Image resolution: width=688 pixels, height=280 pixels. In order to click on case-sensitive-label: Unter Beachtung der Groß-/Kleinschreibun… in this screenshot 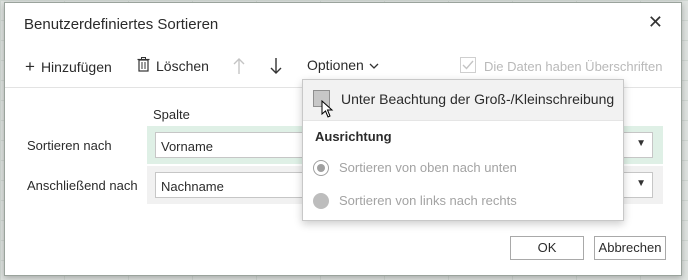, I will do `click(478, 99)`.